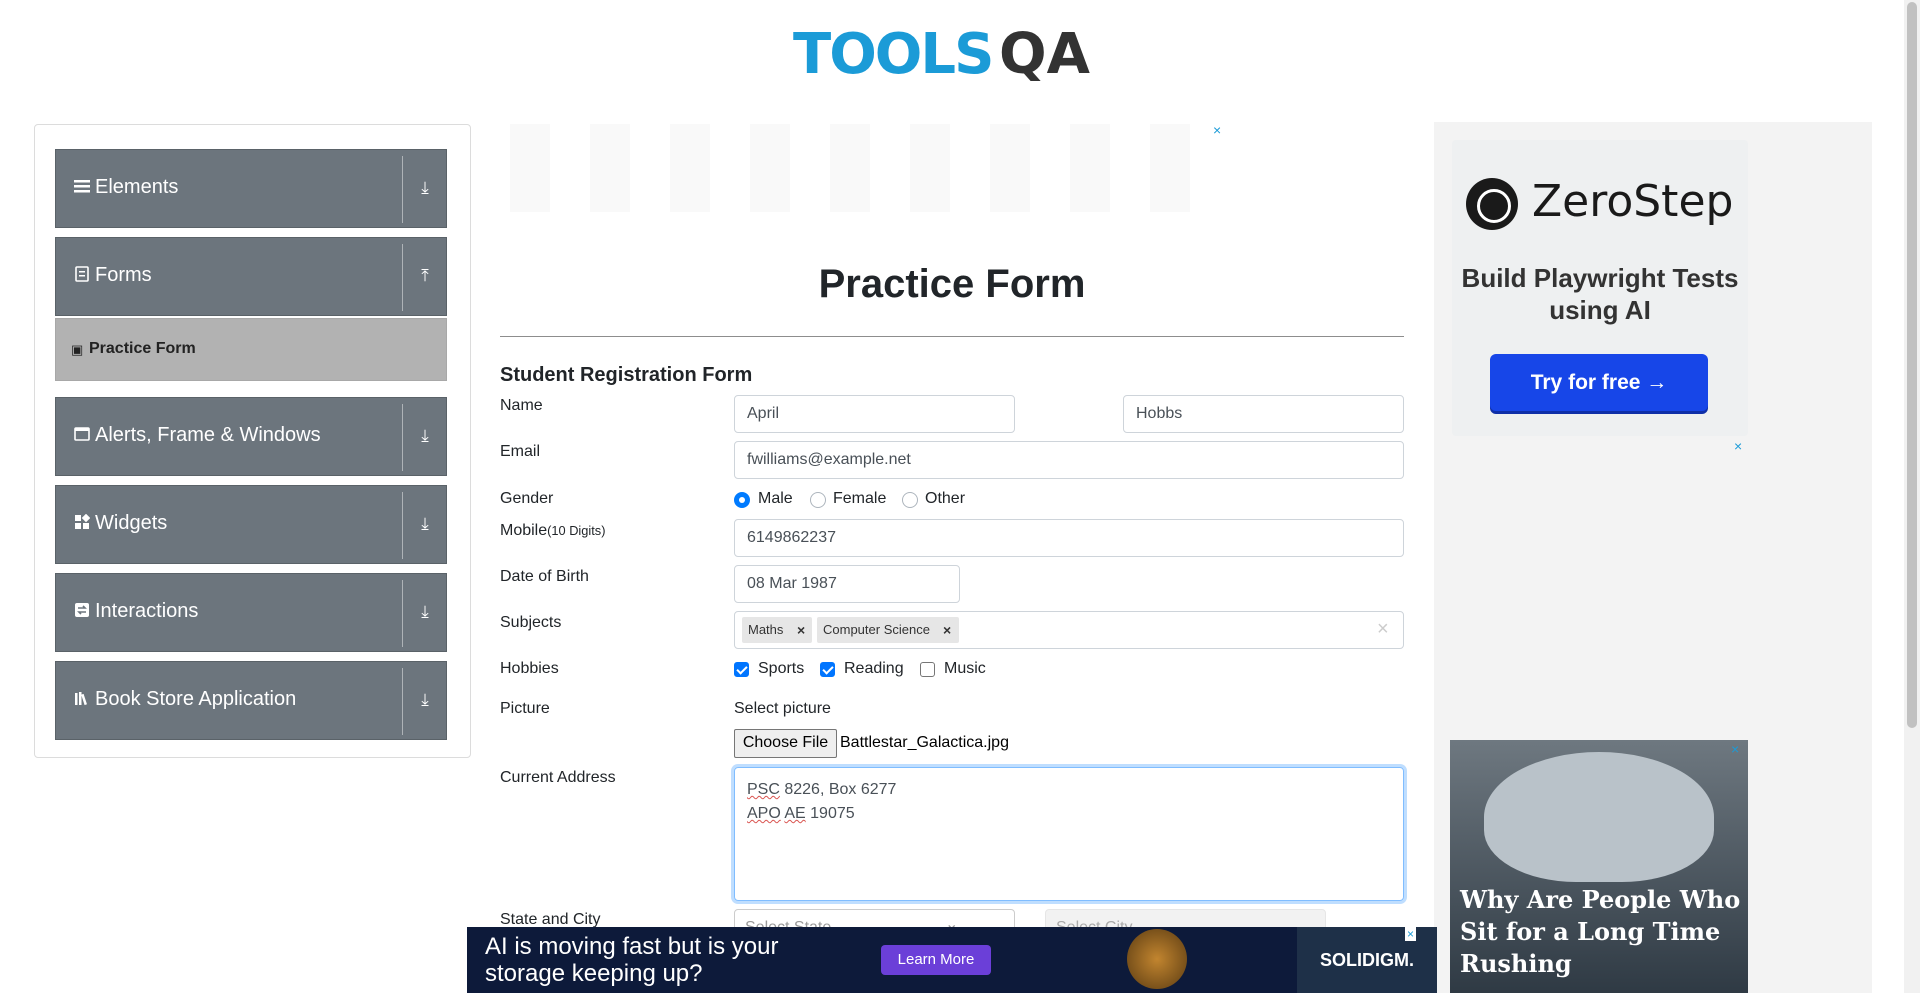 This screenshot has height=993, width=1920. I want to click on group-interactions: Interactions ⤓, so click(251, 612).